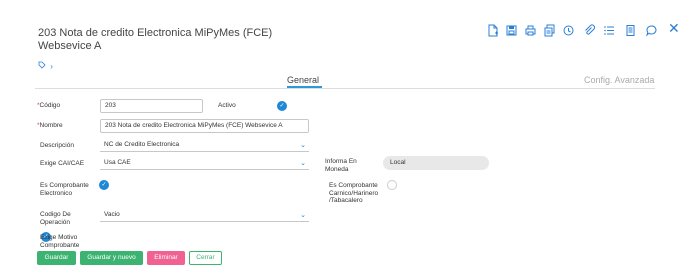  What do you see at coordinates (204, 215) in the screenshot?
I see `codigo-operacion-select: Vacio ⌄` at bounding box center [204, 215].